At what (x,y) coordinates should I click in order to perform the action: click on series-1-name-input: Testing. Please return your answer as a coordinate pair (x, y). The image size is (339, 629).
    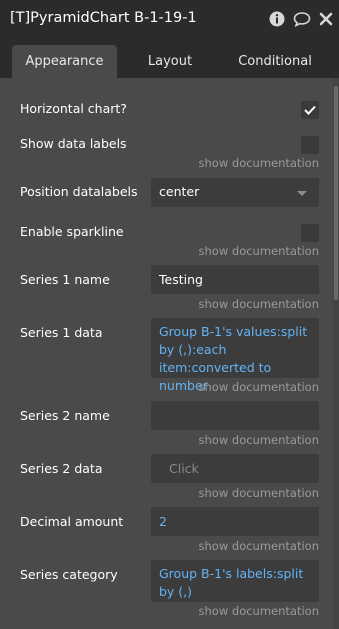
    Looking at the image, I should click on (235, 279).